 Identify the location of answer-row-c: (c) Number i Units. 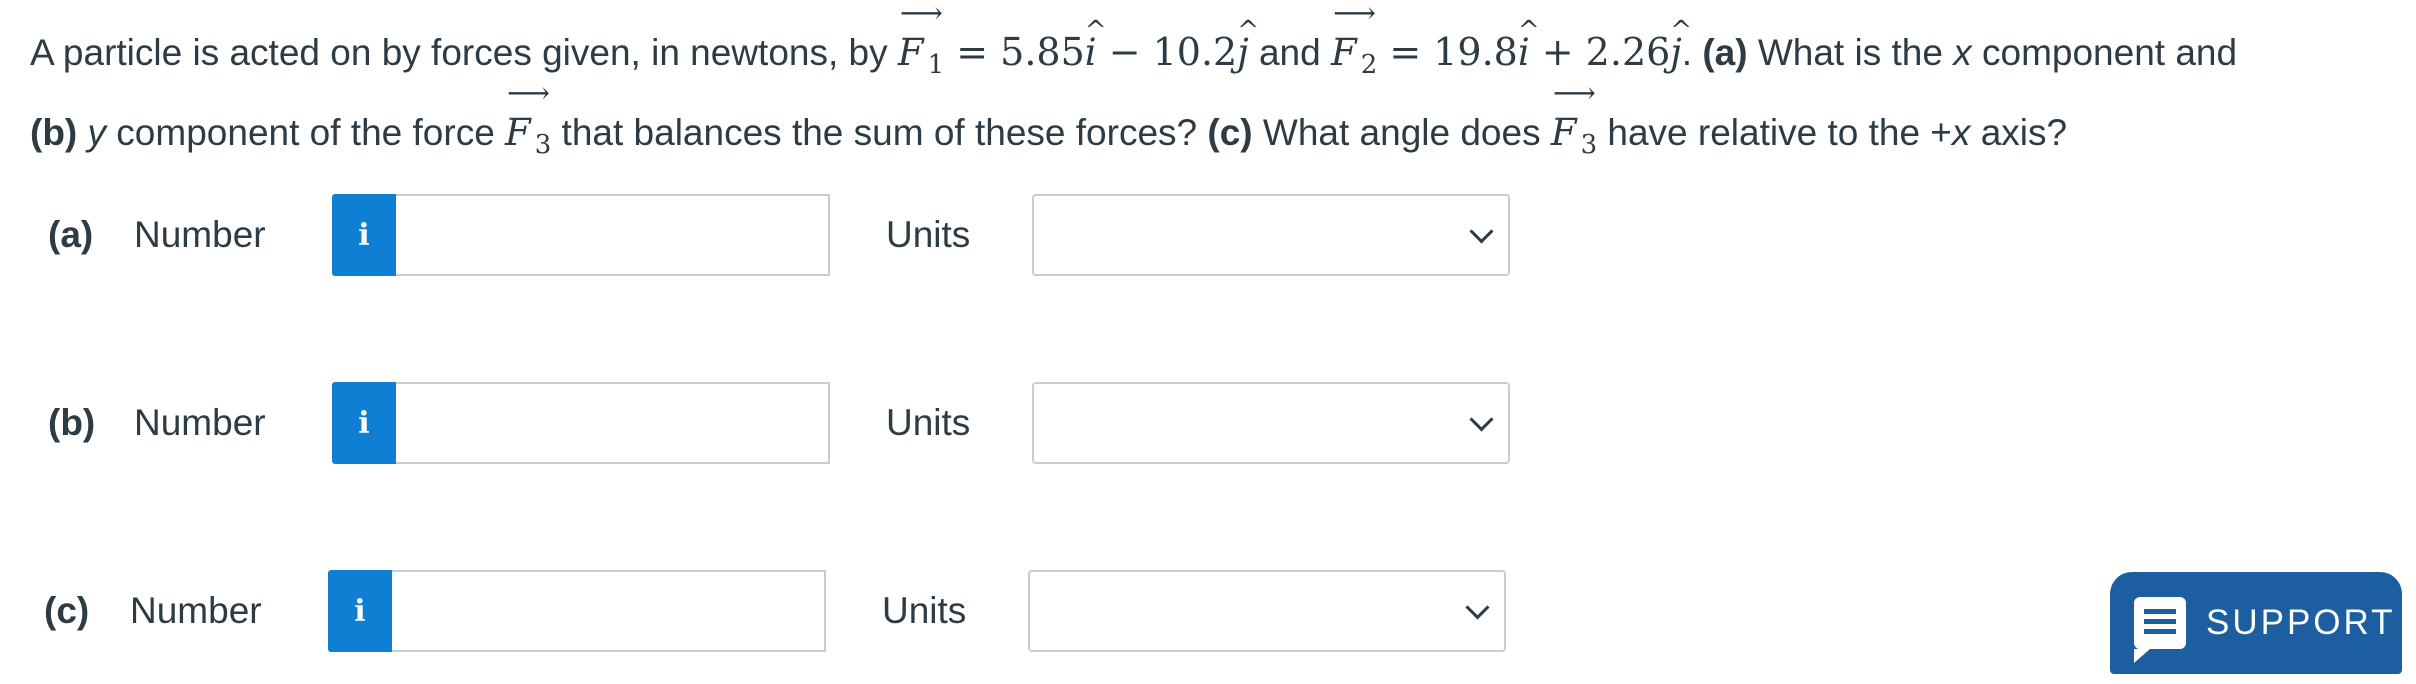
(778, 611).